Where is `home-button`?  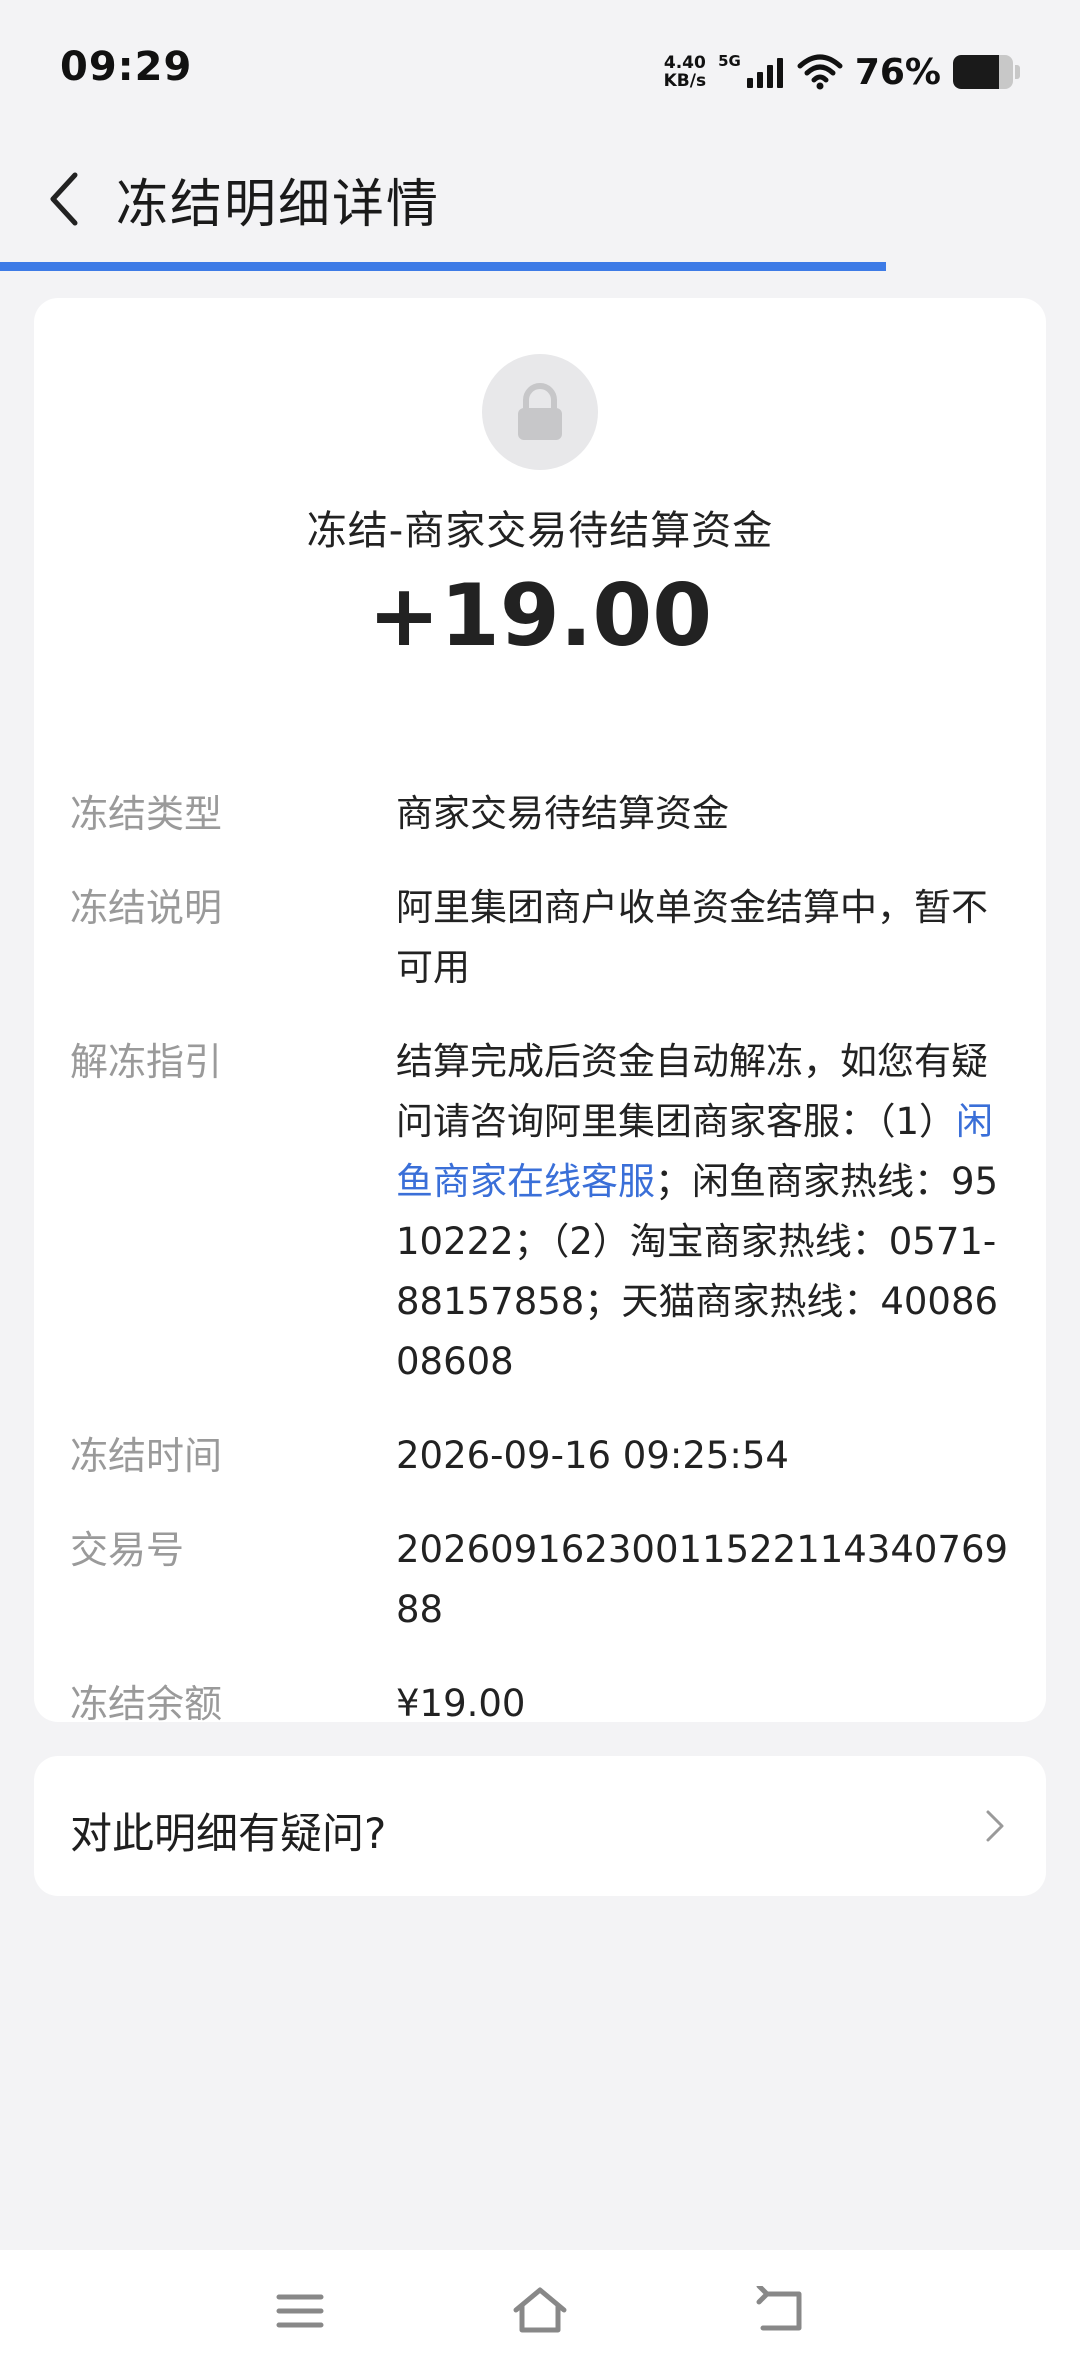 home-button is located at coordinates (540, 2311).